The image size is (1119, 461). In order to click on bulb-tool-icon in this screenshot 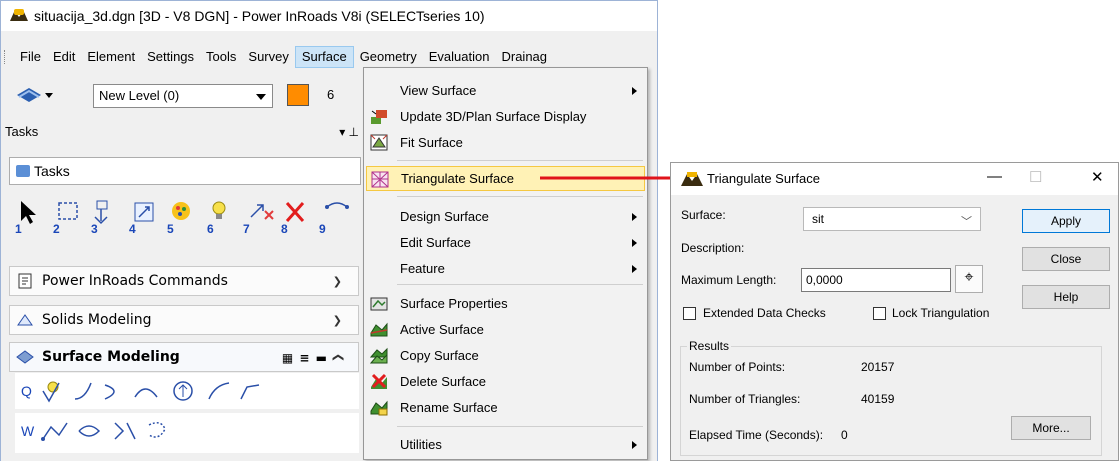, I will do `click(219, 210)`.